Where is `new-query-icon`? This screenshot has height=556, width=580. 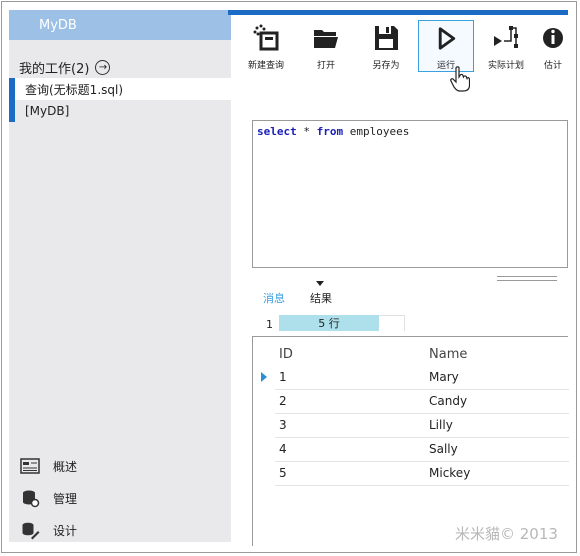 new-query-icon is located at coordinates (266, 37).